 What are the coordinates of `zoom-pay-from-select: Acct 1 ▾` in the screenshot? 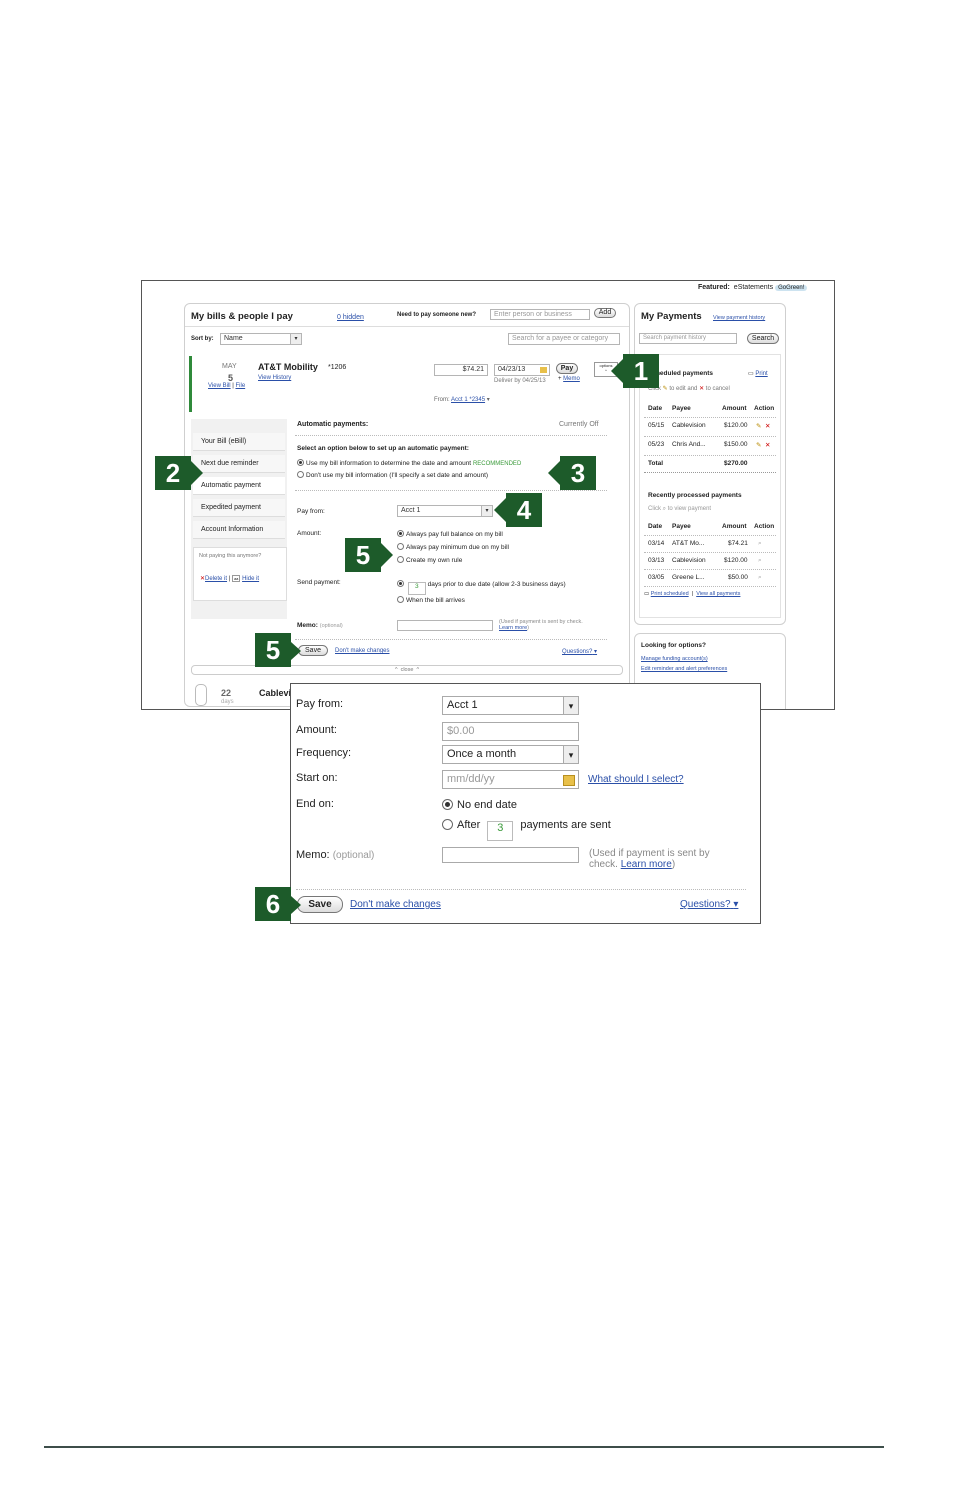 It's located at (510, 705).